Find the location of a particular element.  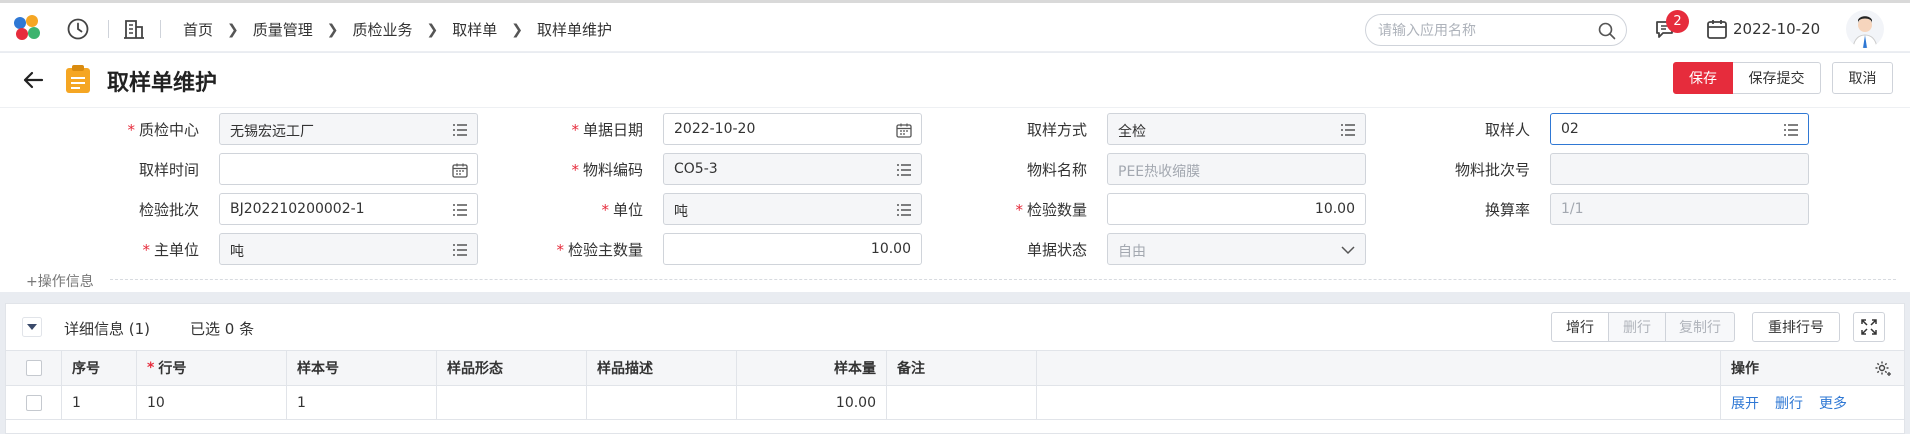

current-date: 2022-10-20 is located at coordinates (1777, 29).